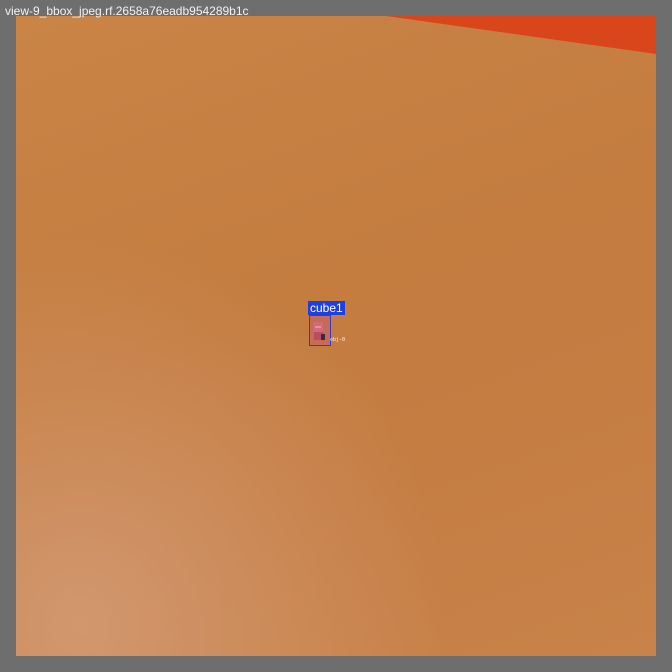 The height and width of the screenshot is (672, 672). Describe the element at coordinates (521, 35) in the screenshot. I see `orange-wedge-shape` at that location.